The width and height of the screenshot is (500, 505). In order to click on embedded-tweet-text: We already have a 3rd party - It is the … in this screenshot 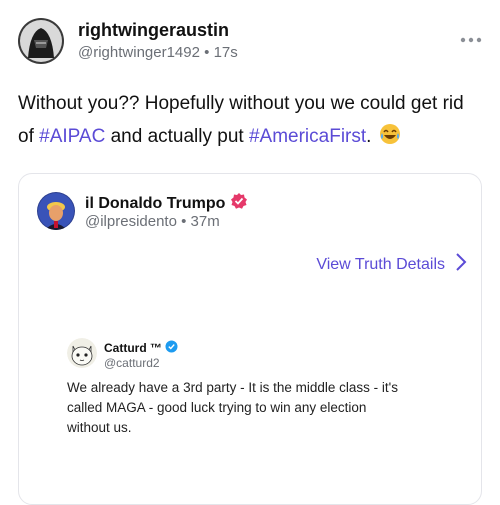, I will do `click(232, 407)`.